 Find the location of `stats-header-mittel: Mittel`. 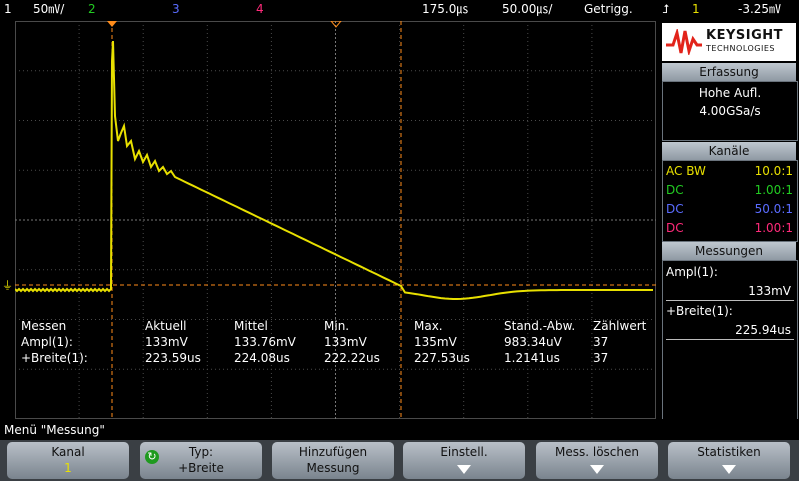

stats-header-mittel: Mittel is located at coordinates (251, 326).